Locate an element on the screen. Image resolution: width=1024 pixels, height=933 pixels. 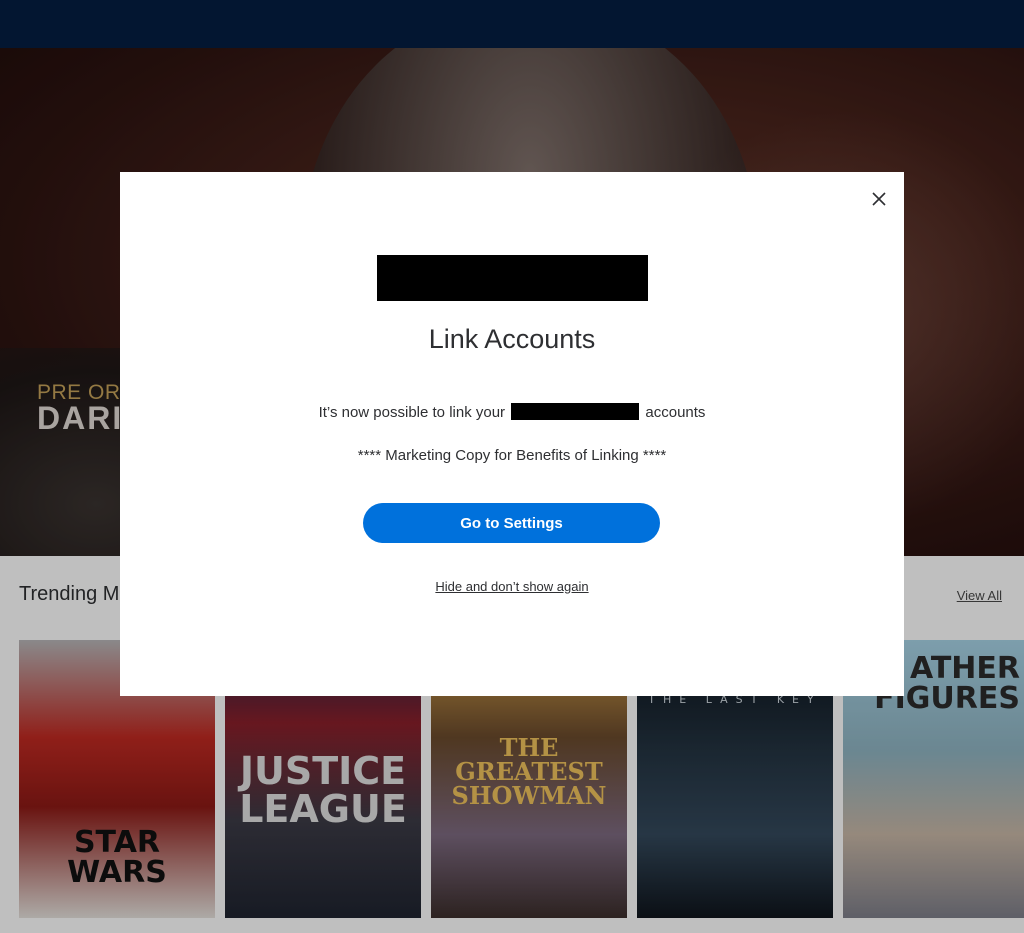
redacted-logo is located at coordinates (512, 278).